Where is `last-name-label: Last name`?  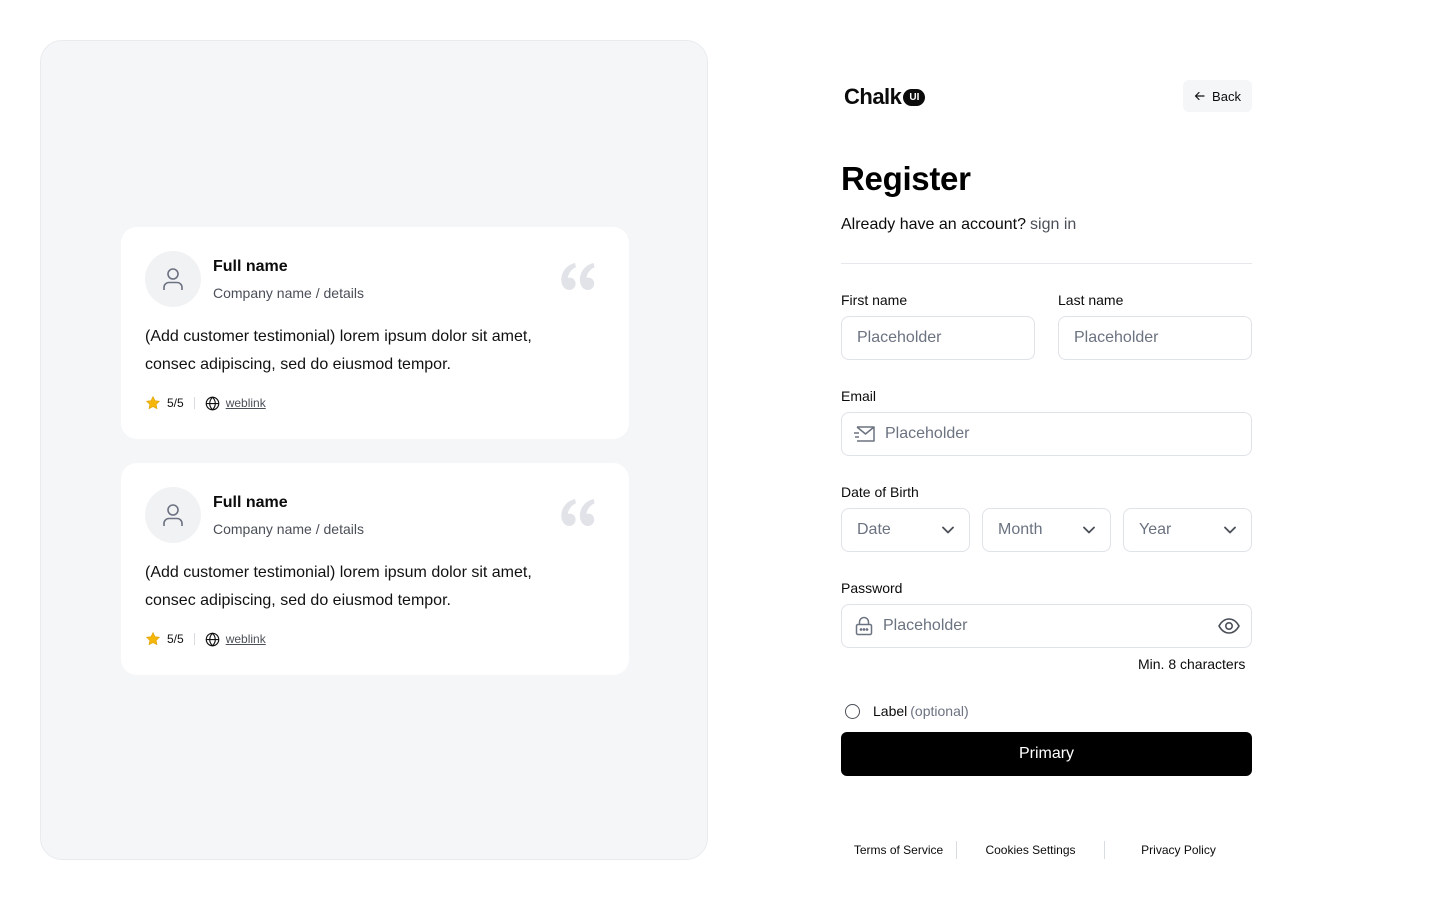 last-name-label: Last name is located at coordinates (1091, 300).